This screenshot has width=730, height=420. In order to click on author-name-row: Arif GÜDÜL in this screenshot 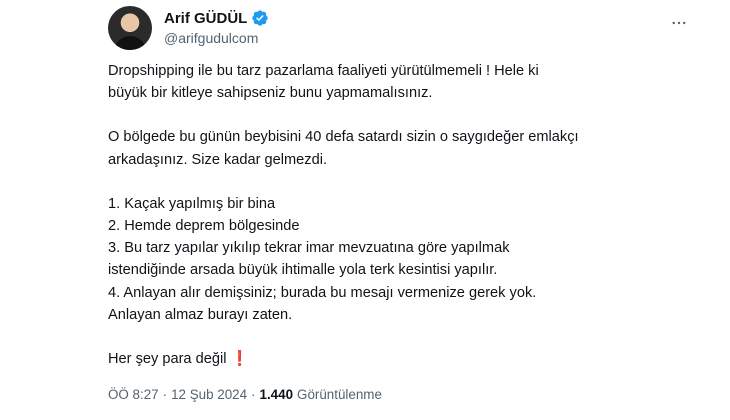, I will do `click(216, 18)`.